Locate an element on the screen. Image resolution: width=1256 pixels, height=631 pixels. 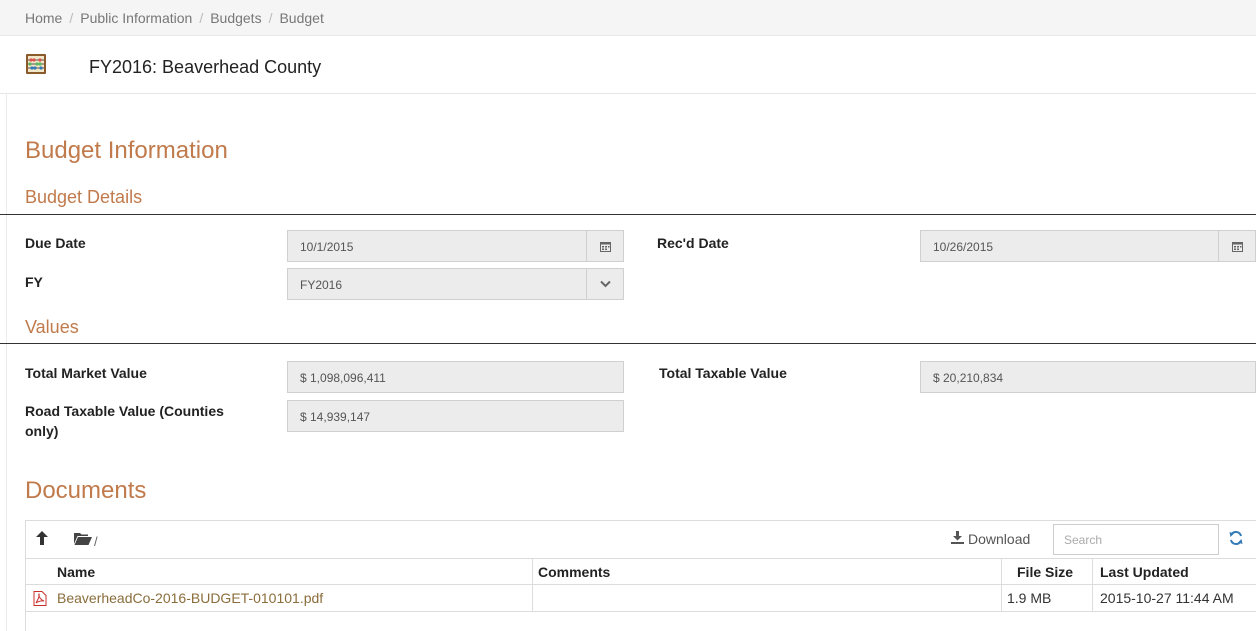
table-header: Name Comments File Size Last Updated is located at coordinates (641, 572).